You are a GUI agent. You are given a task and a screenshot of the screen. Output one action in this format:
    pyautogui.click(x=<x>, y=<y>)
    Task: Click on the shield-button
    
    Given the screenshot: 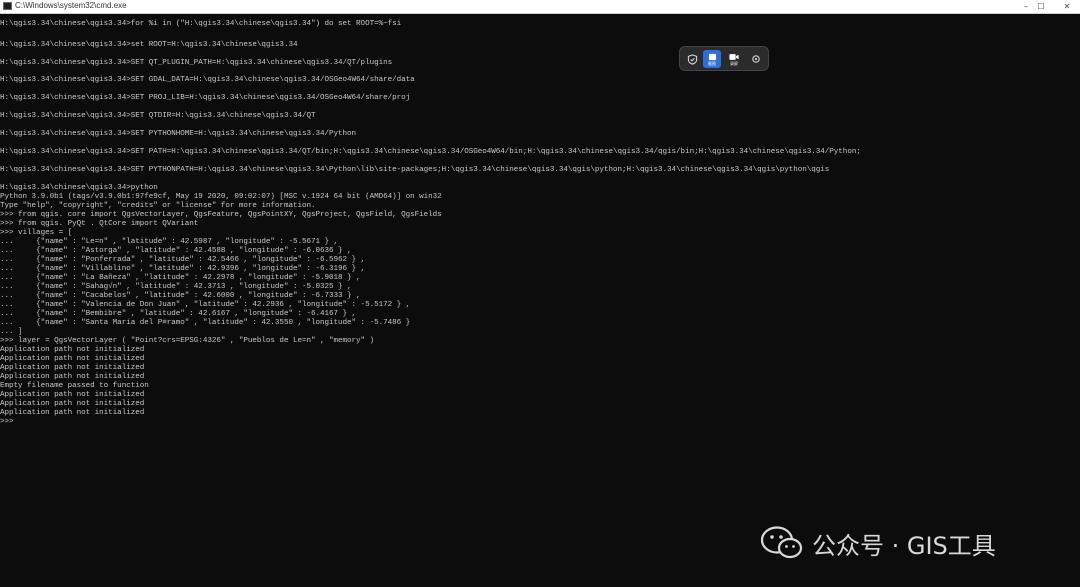 What is the action you would take?
    pyautogui.click(x=692, y=59)
    